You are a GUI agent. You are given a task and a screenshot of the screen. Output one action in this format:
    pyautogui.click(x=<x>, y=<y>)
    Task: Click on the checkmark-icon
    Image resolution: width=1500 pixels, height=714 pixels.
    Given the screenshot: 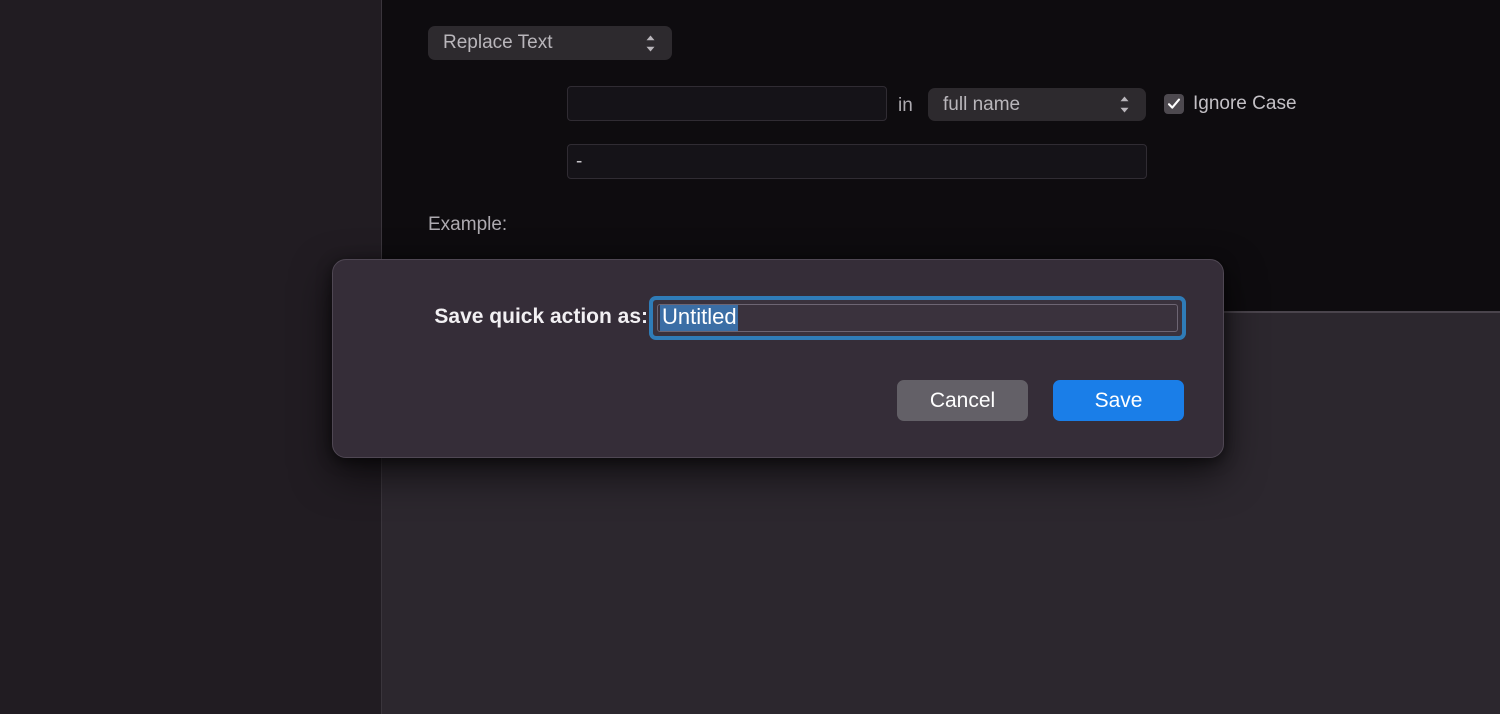 What is the action you would take?
    pyautogui.click(x=1174, y=104)
    